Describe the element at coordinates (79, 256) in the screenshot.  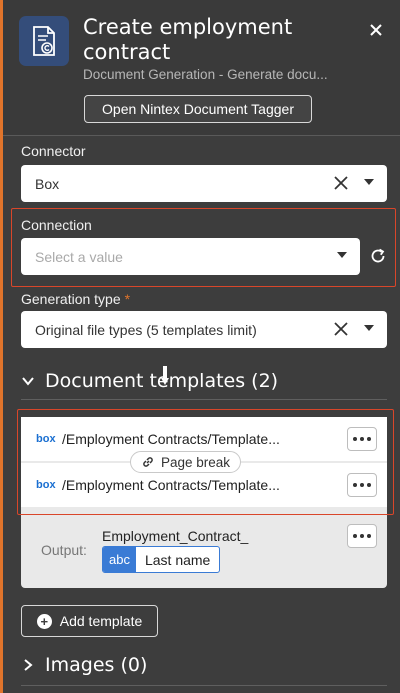
I see `connection-placeholder: Select a value` at that location.